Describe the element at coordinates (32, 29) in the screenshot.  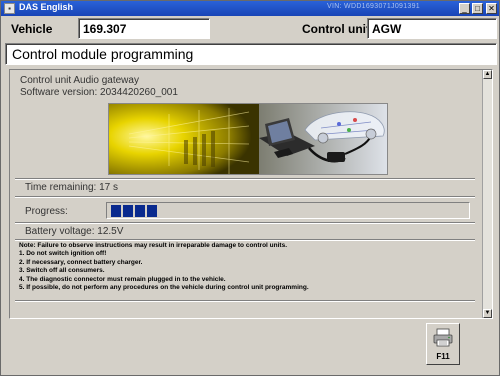
I see `vehicle-label: Vehicle` at that location.